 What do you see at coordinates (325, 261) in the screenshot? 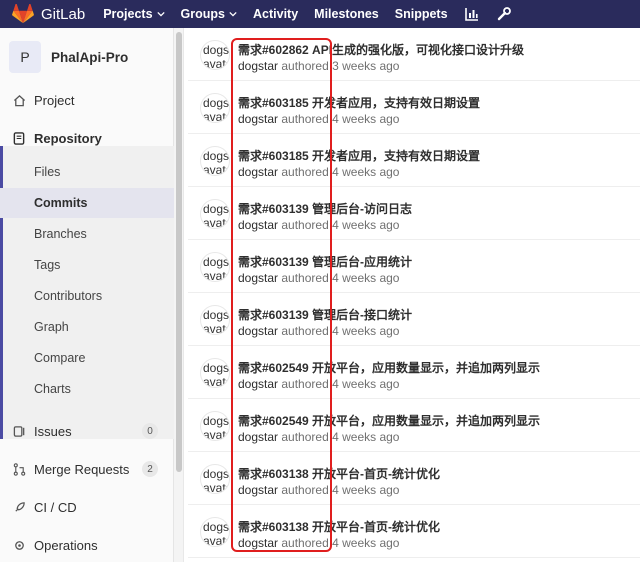
I see `commit-title-link: 需求#603139 管理后台-应用统计` at bounding box center [325, 261].